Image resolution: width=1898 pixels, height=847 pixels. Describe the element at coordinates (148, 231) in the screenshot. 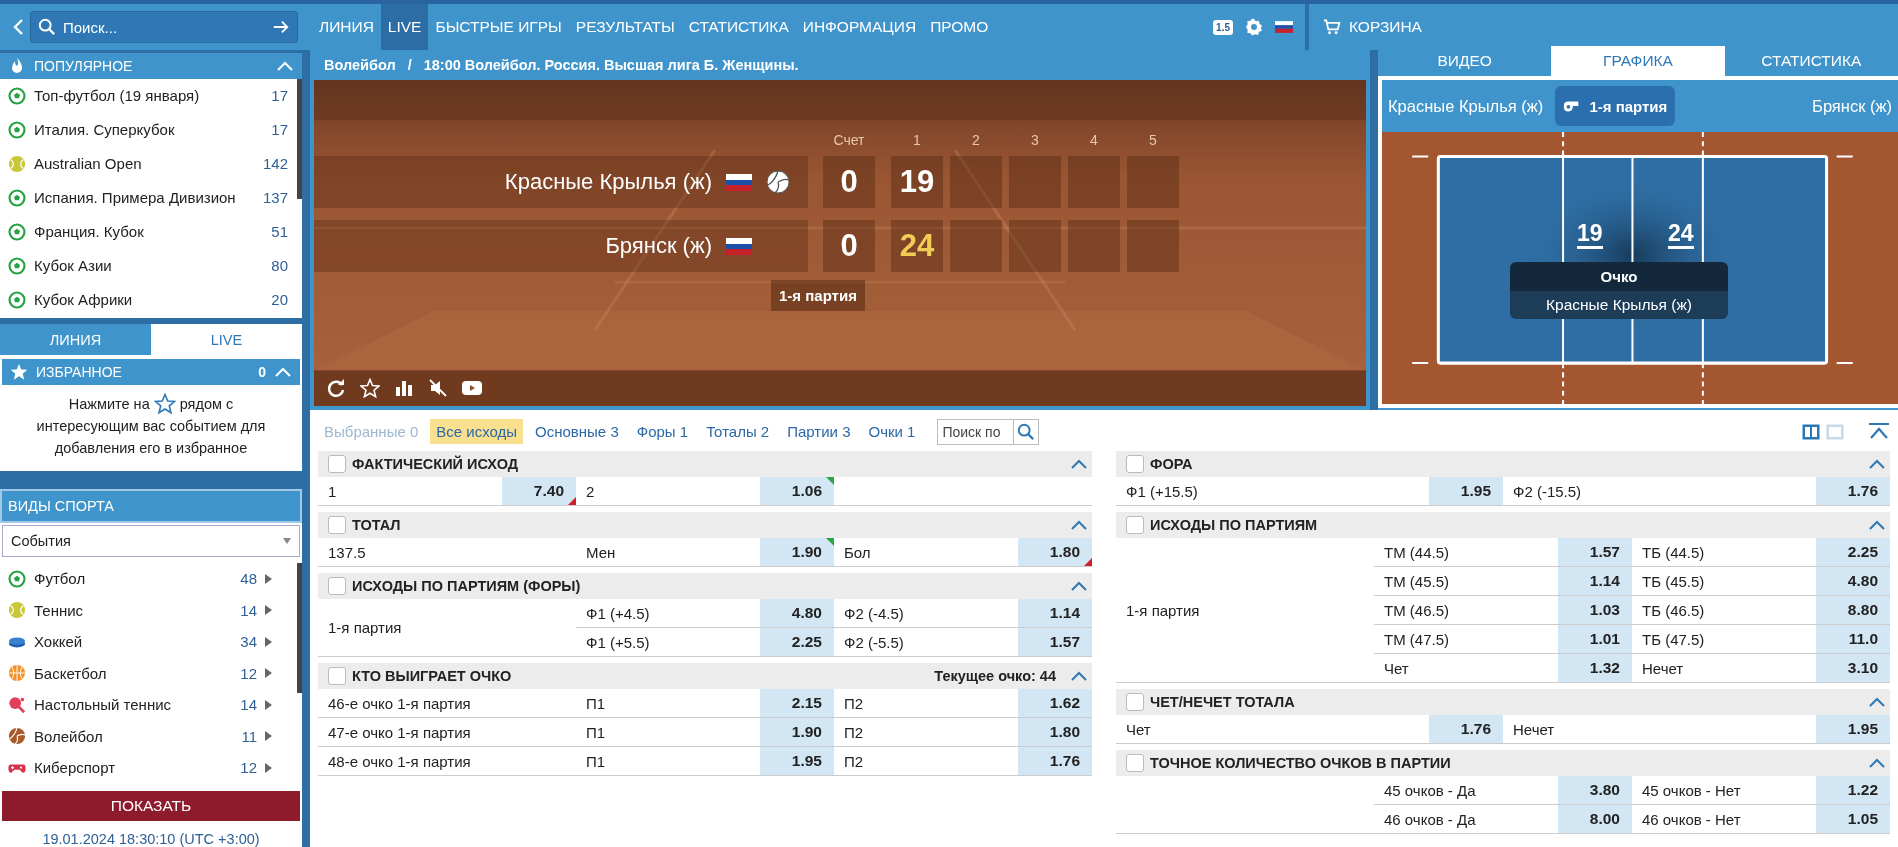

I see `league-item: Франция. Кубок 51` at that location.